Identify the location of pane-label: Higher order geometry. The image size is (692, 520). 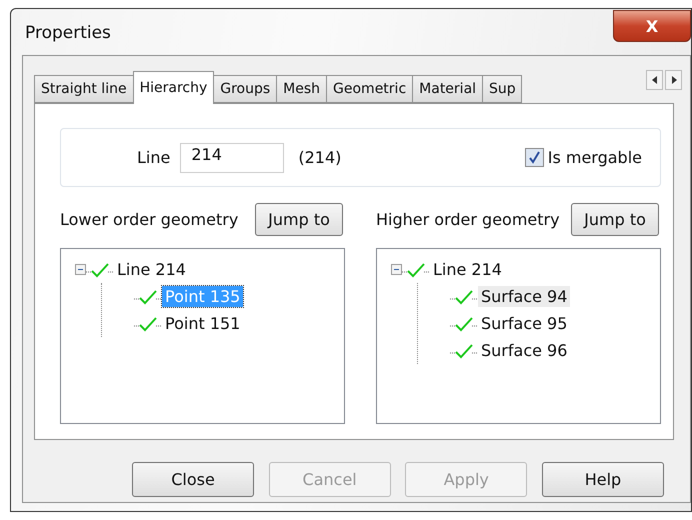
(468, 219).